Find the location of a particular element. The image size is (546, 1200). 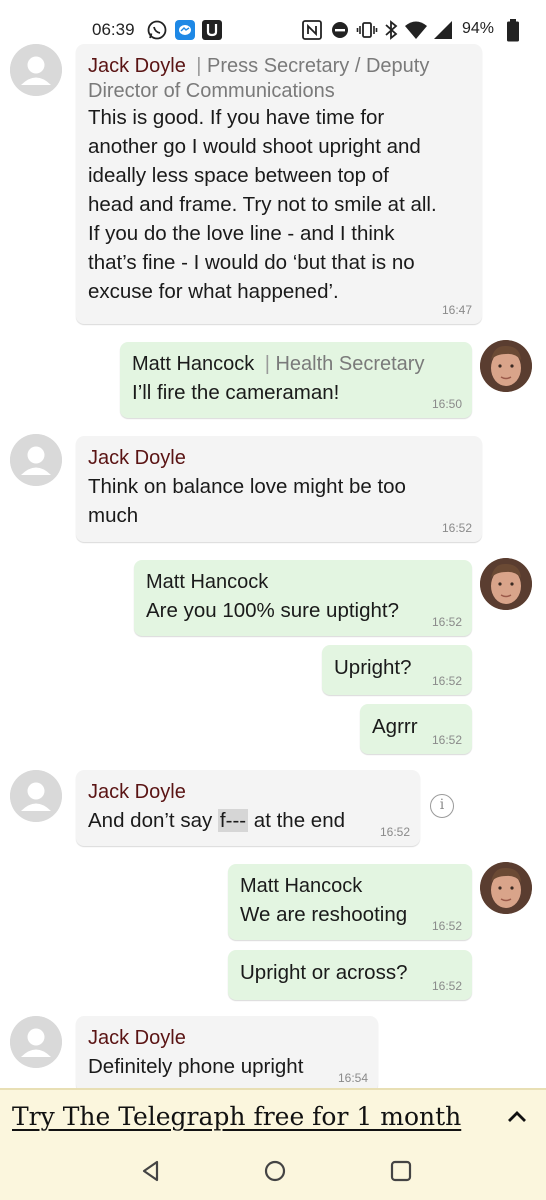

message-text-part: And don’t say is located at coordinates (153, 820).